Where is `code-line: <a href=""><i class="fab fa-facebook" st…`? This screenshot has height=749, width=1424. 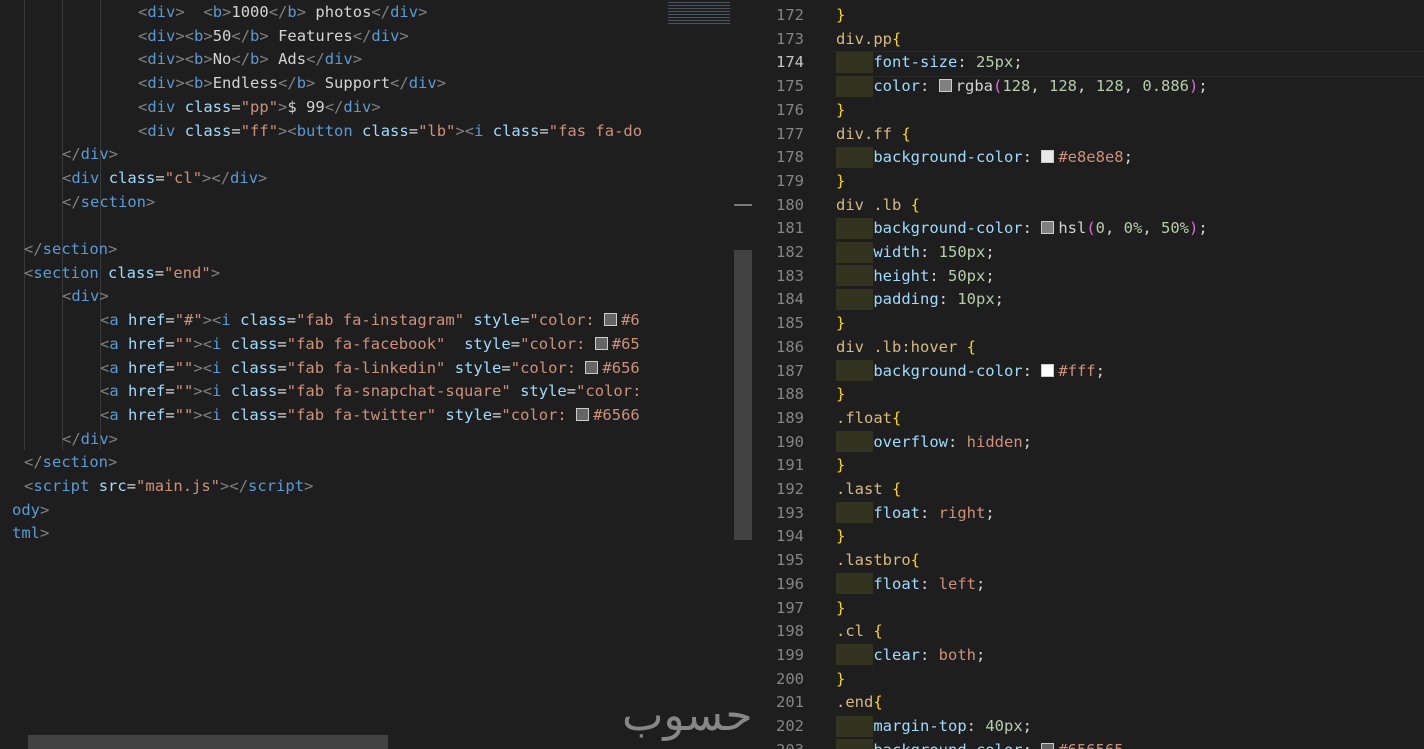 code-line: <a href=""><i class="fab fa-facebook" st… is located at coordinates (370, 344).